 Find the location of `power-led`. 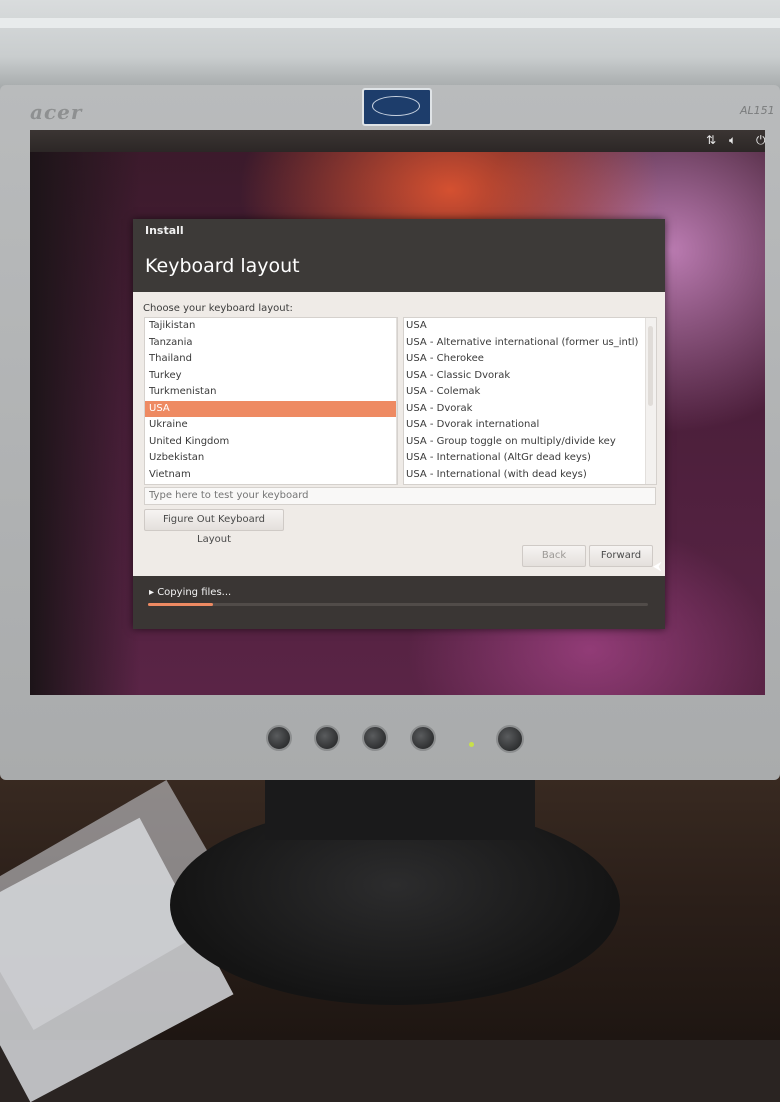

power-led is located at coordinates (471, 744).